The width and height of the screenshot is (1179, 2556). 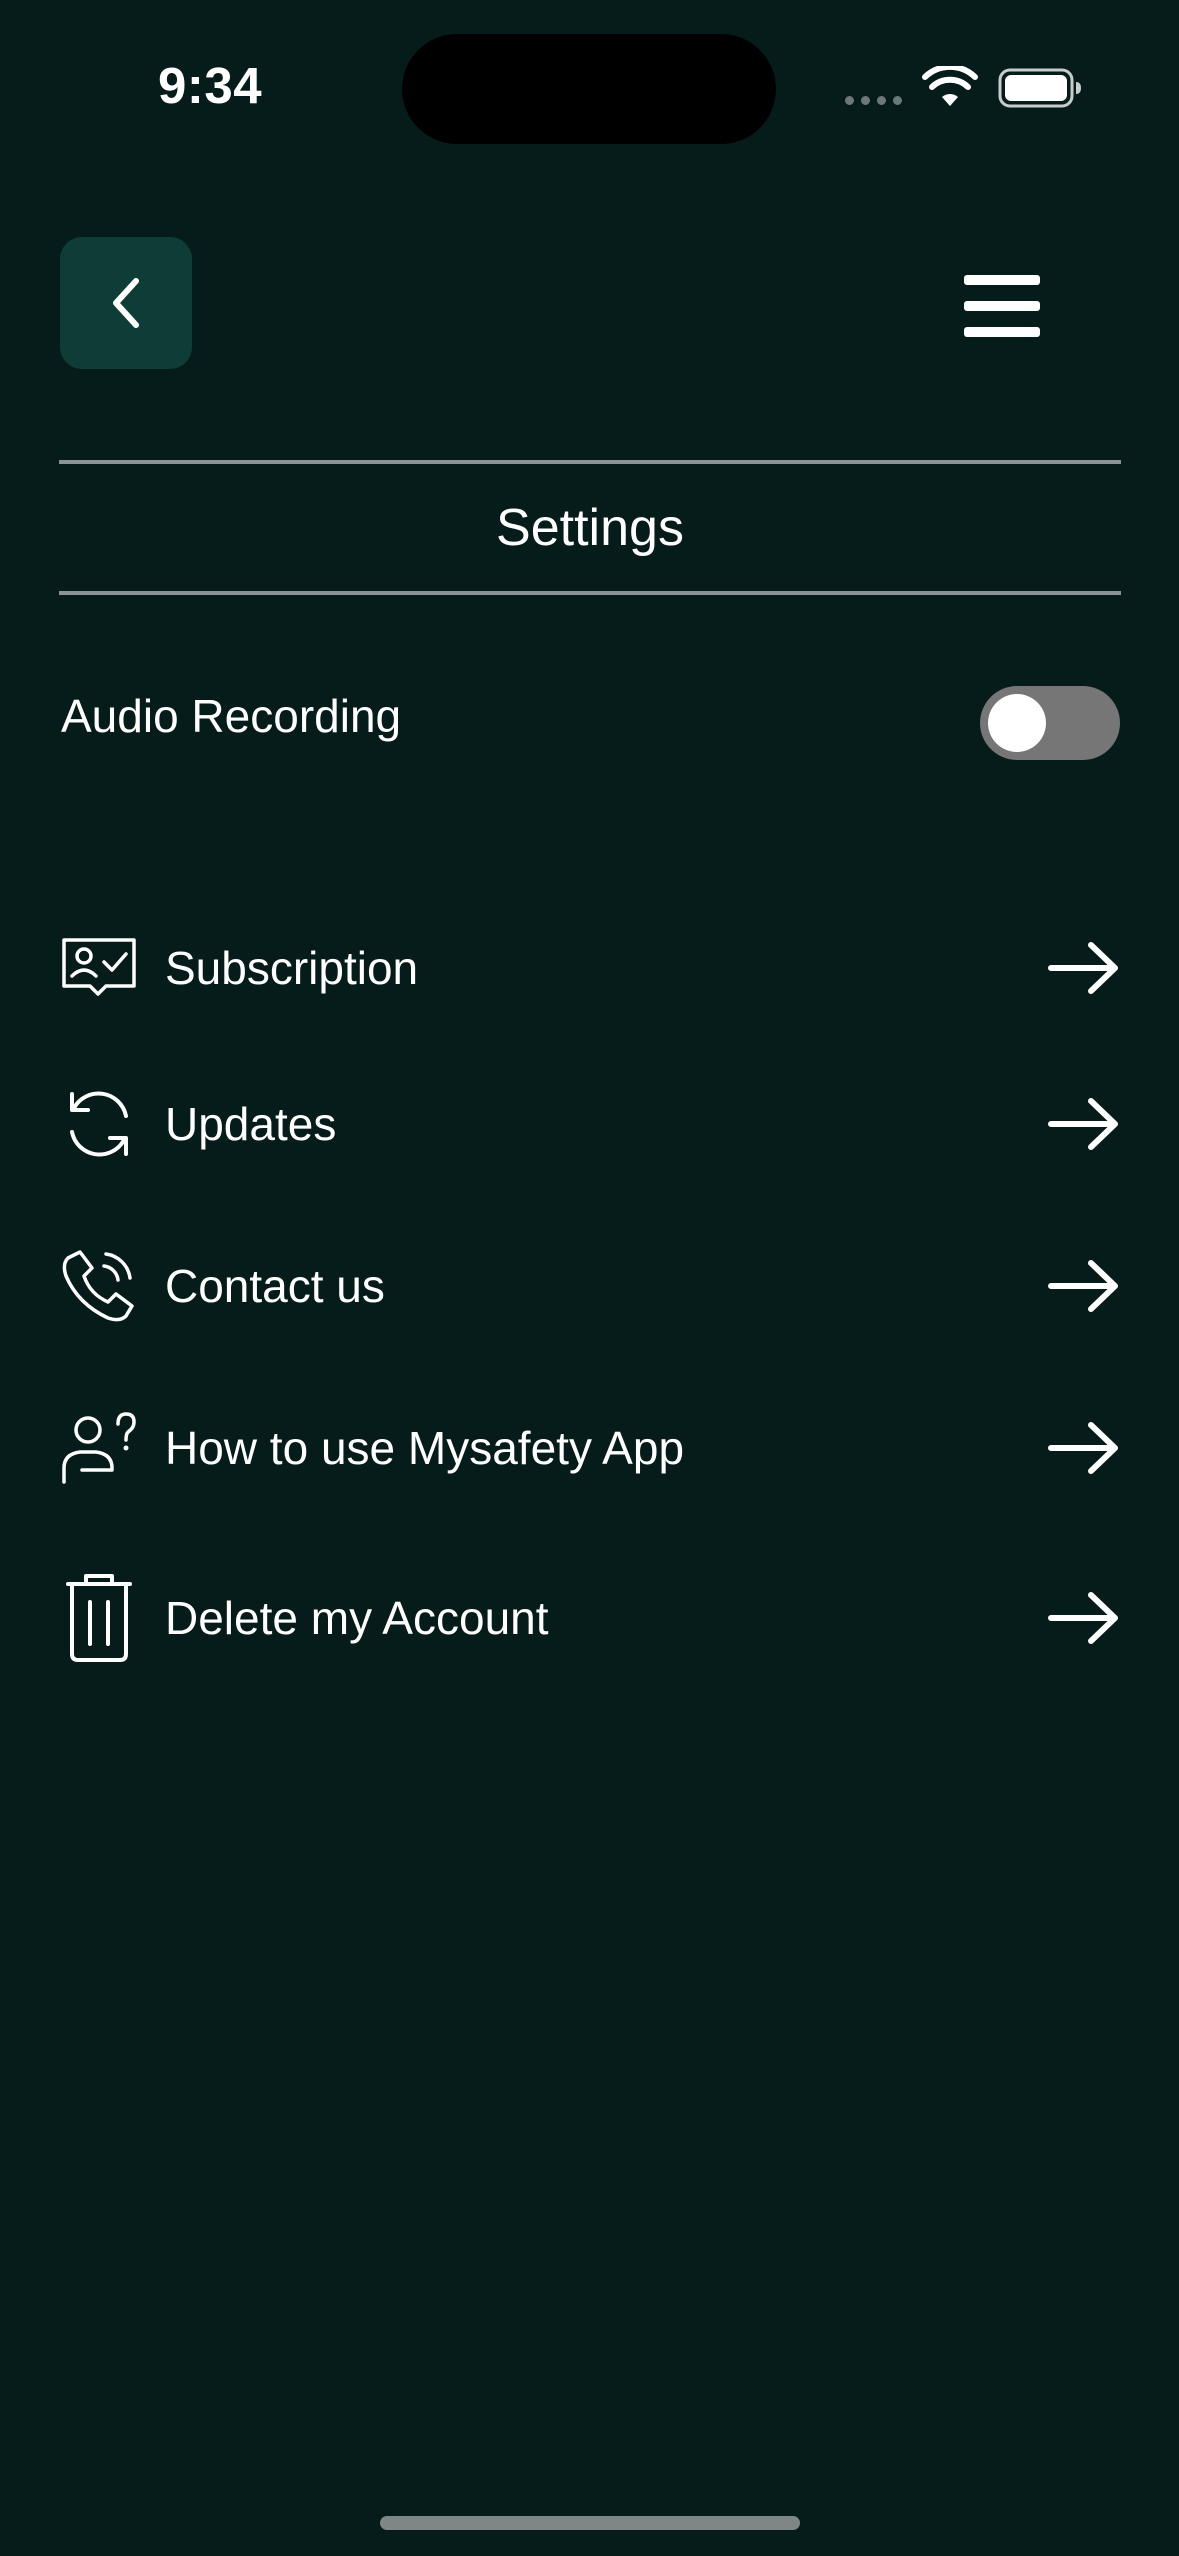 What do you see at coordinates (425, 1448) in the screenshot?
I see `menu-item-label: How to use Mysafety App` at bounding box center [425, 1448].